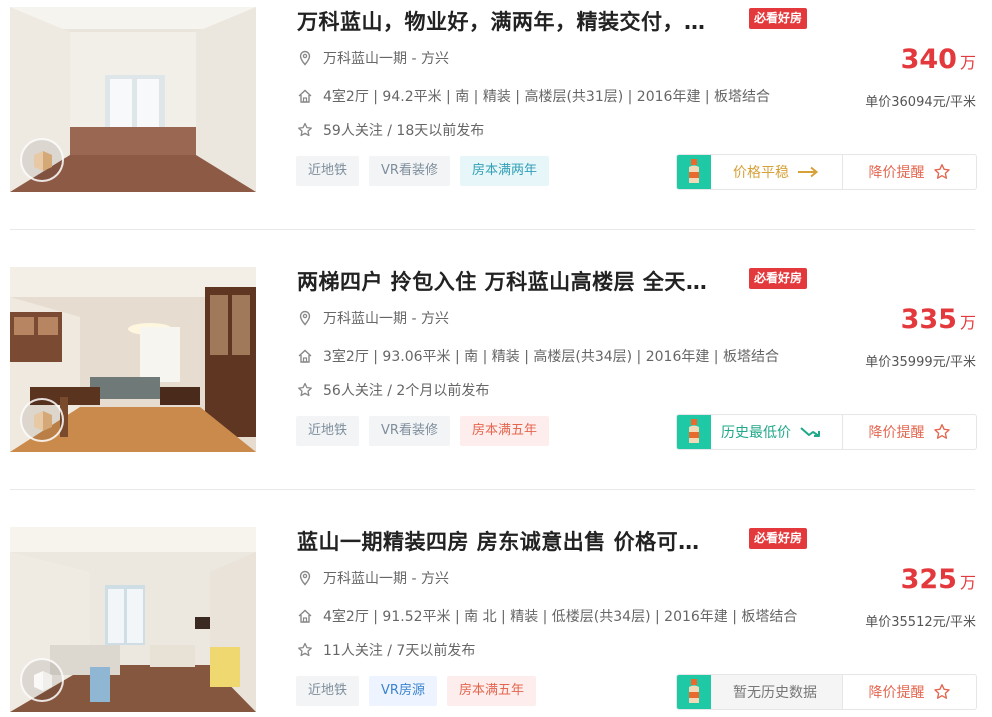 The image size is (992, 717). What do you see at coordinates (920, 102) in the screenshot?
I see `unit-price: 单价36094元/平米` at bounding box center [920, 102].